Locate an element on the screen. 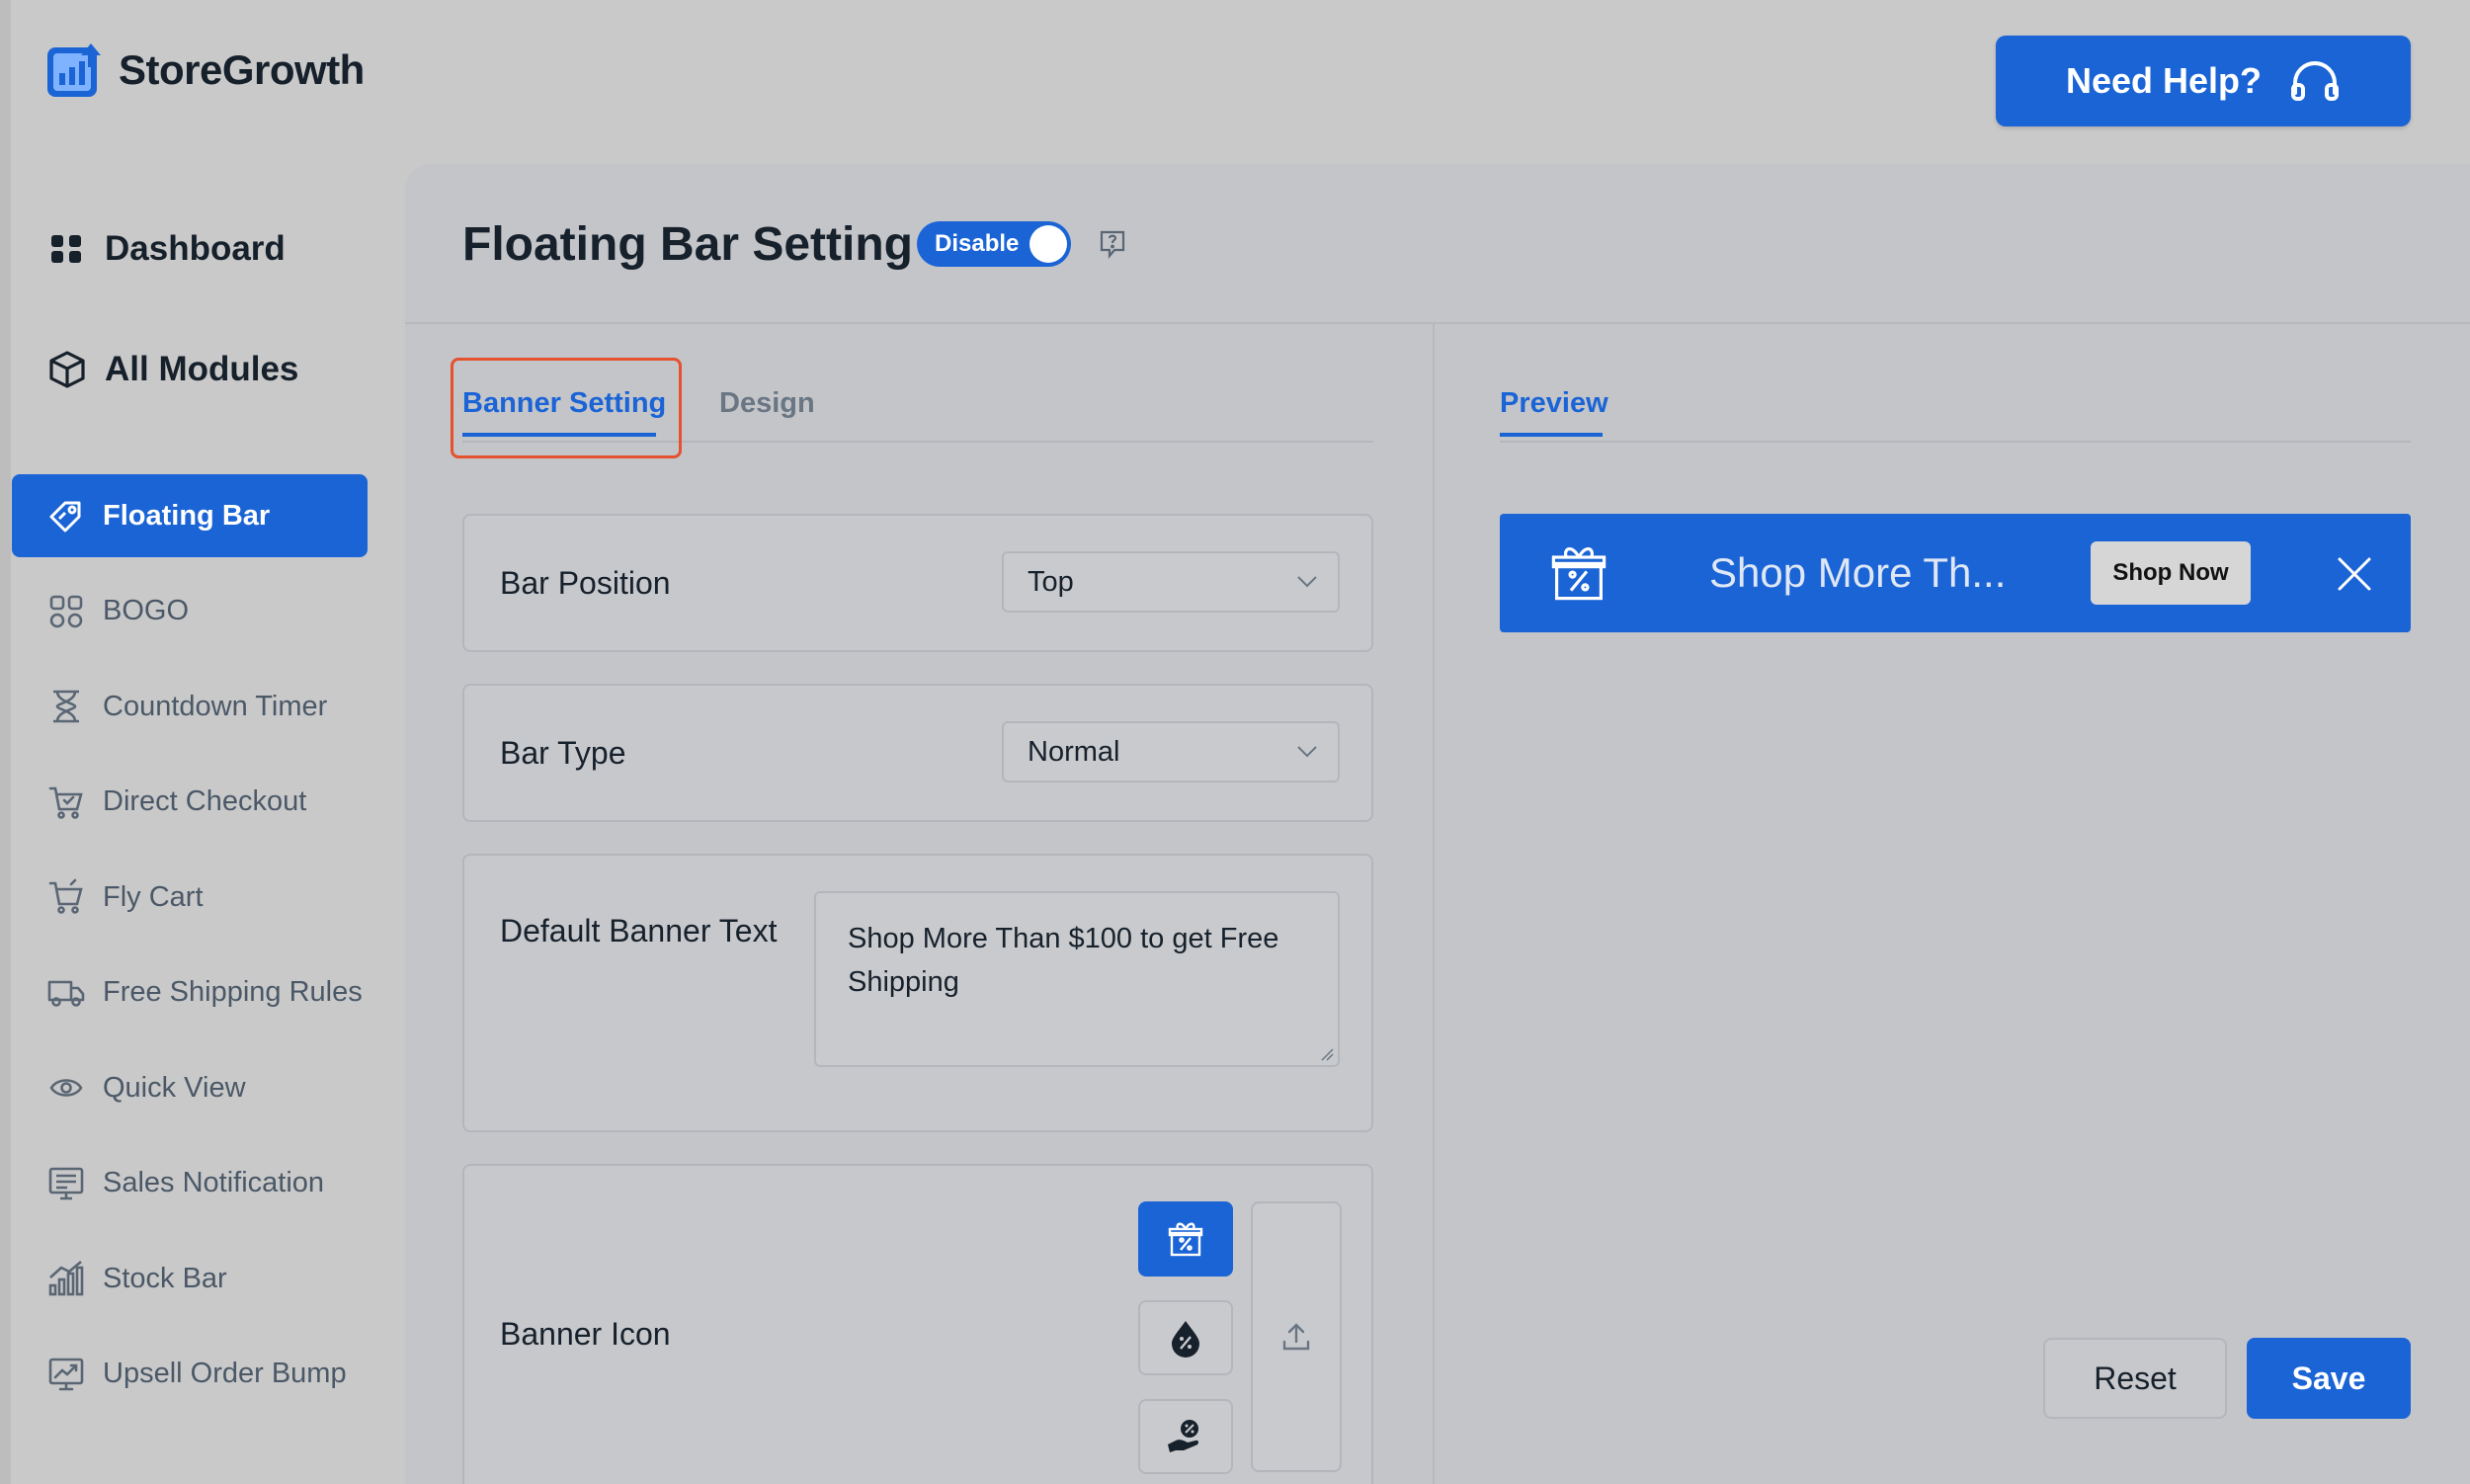 Image resolution: width=2470 pixels, height=1484 pixels. nav-all-modules-label: All Modules is located at coordinates (202, 369).